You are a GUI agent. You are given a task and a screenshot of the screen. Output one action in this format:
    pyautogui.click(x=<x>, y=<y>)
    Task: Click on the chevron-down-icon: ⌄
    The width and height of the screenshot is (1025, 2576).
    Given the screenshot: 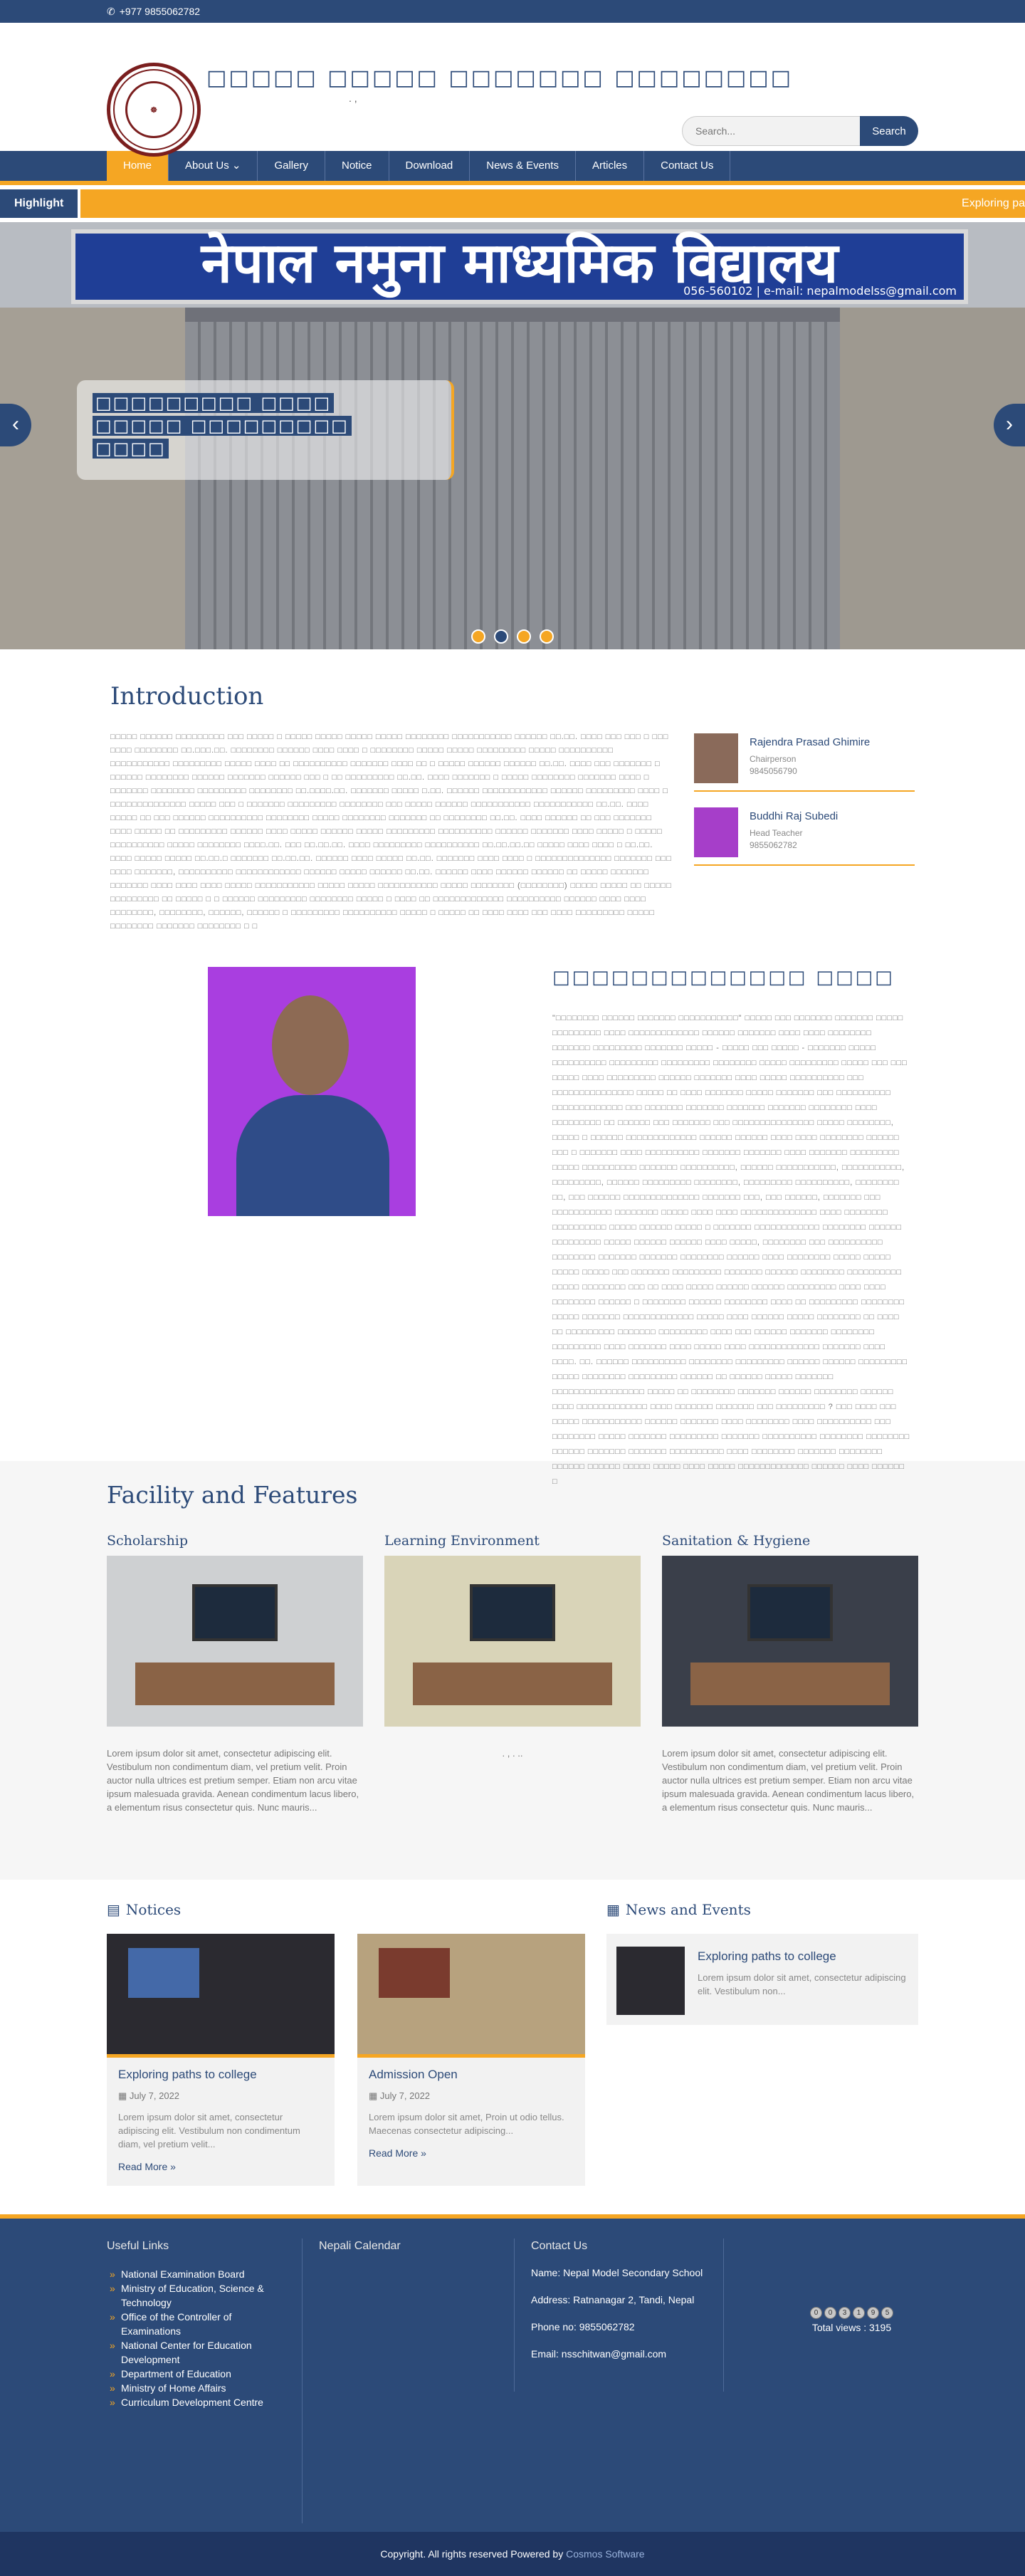 What is the action you would take?
    pyautogui.click(x=234, y=165)
    